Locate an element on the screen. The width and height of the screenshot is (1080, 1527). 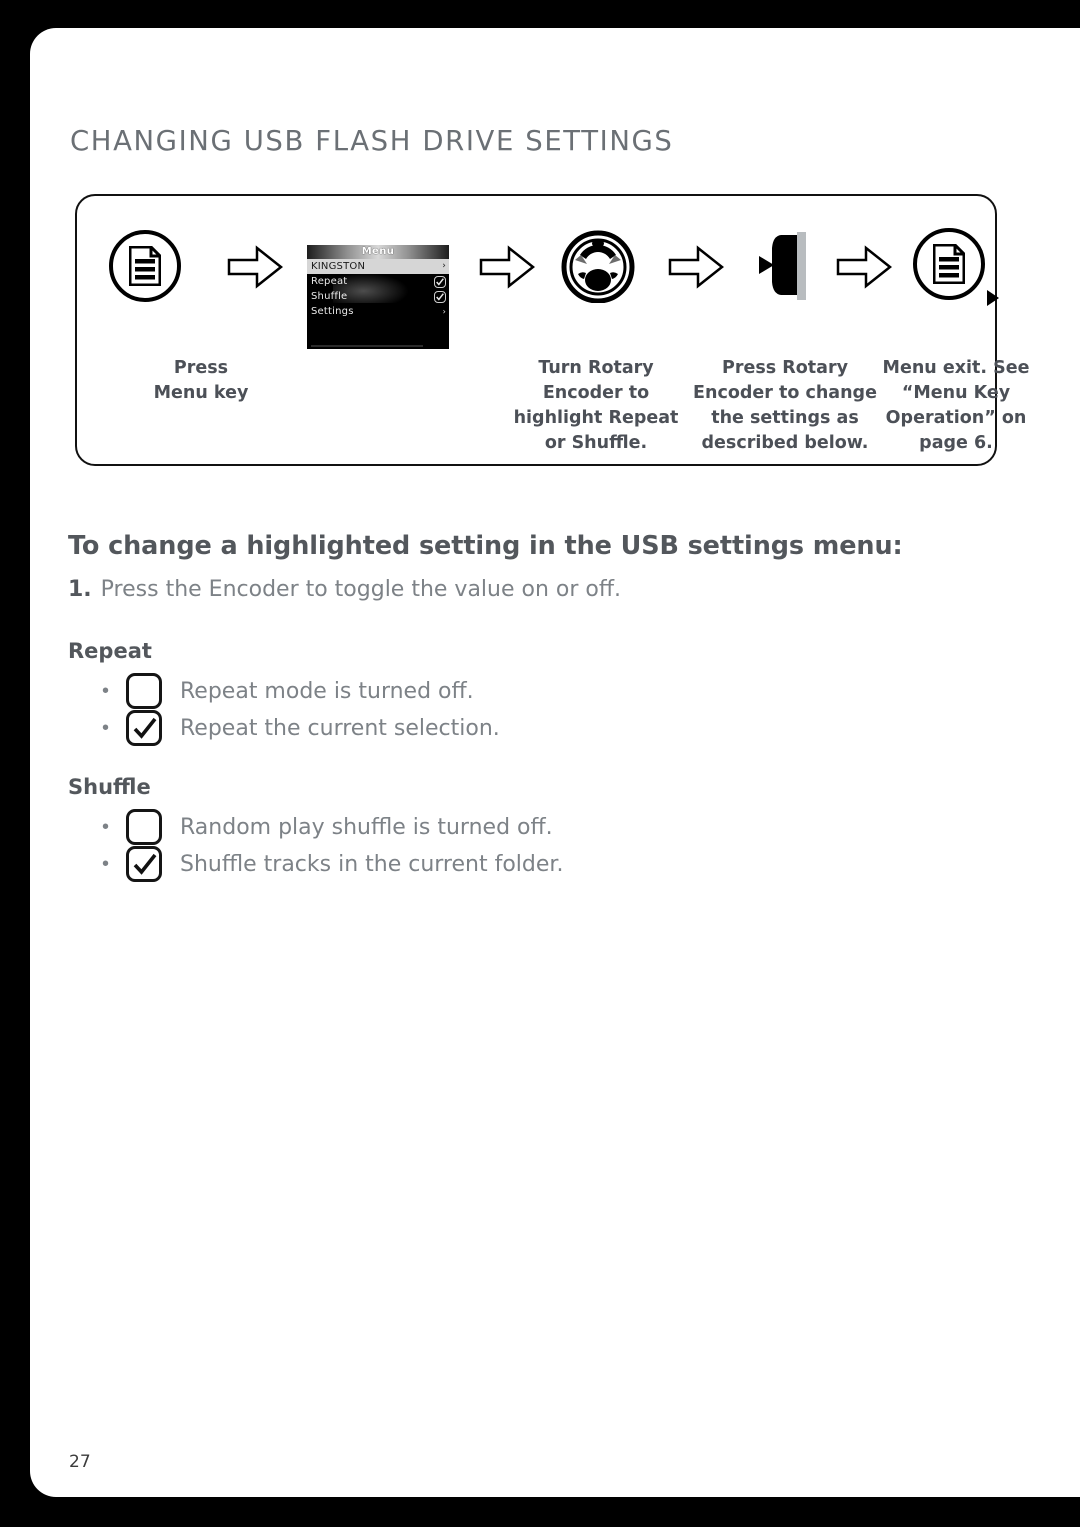
group-title-repeat: Repeat is located at coordinates (110, 651).